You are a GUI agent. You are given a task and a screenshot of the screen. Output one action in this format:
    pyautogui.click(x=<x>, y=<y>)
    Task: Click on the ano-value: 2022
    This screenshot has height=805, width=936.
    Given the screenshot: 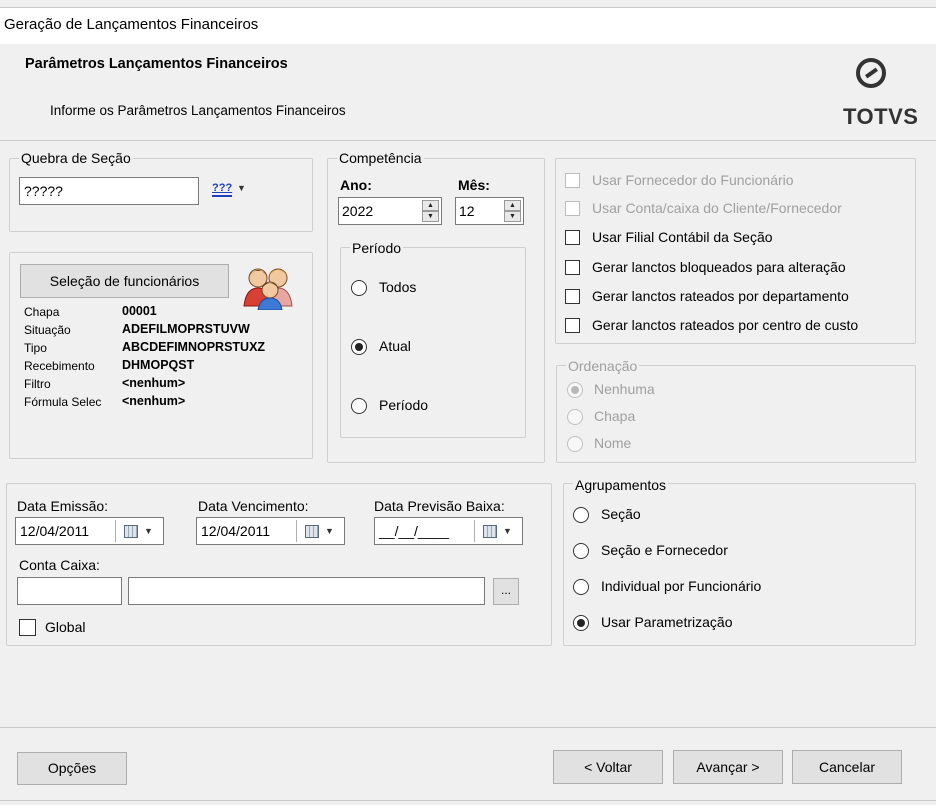 What is the action you would take?
    pyautogui.click(x=358, y=211)
    